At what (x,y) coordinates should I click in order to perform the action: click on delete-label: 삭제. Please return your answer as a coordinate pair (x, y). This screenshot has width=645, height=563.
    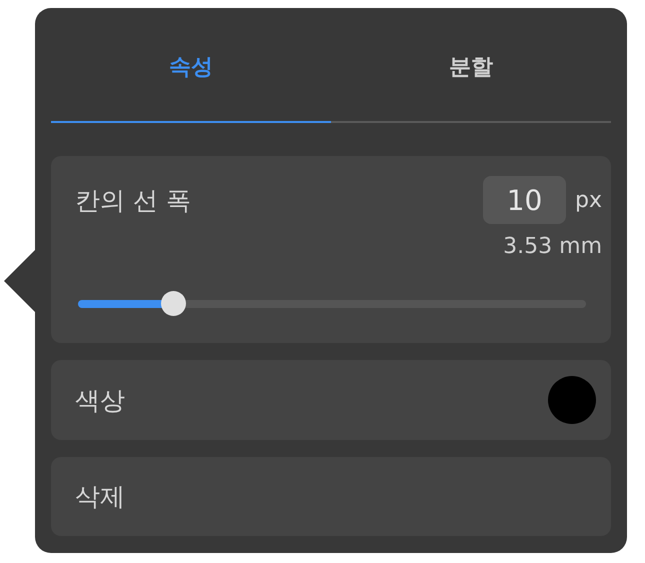
    Looking at the image, I should click on (100, 496).